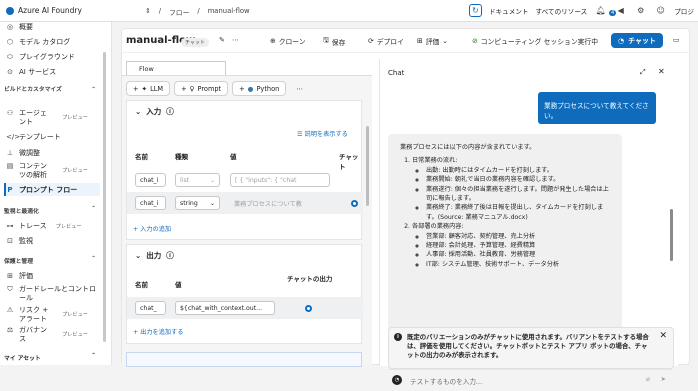 The width and height of the screenshot is (698, 391). Describe the element at coordinates (684, 11) in the screenshot. I see `project-menu: プロジ` at that location.